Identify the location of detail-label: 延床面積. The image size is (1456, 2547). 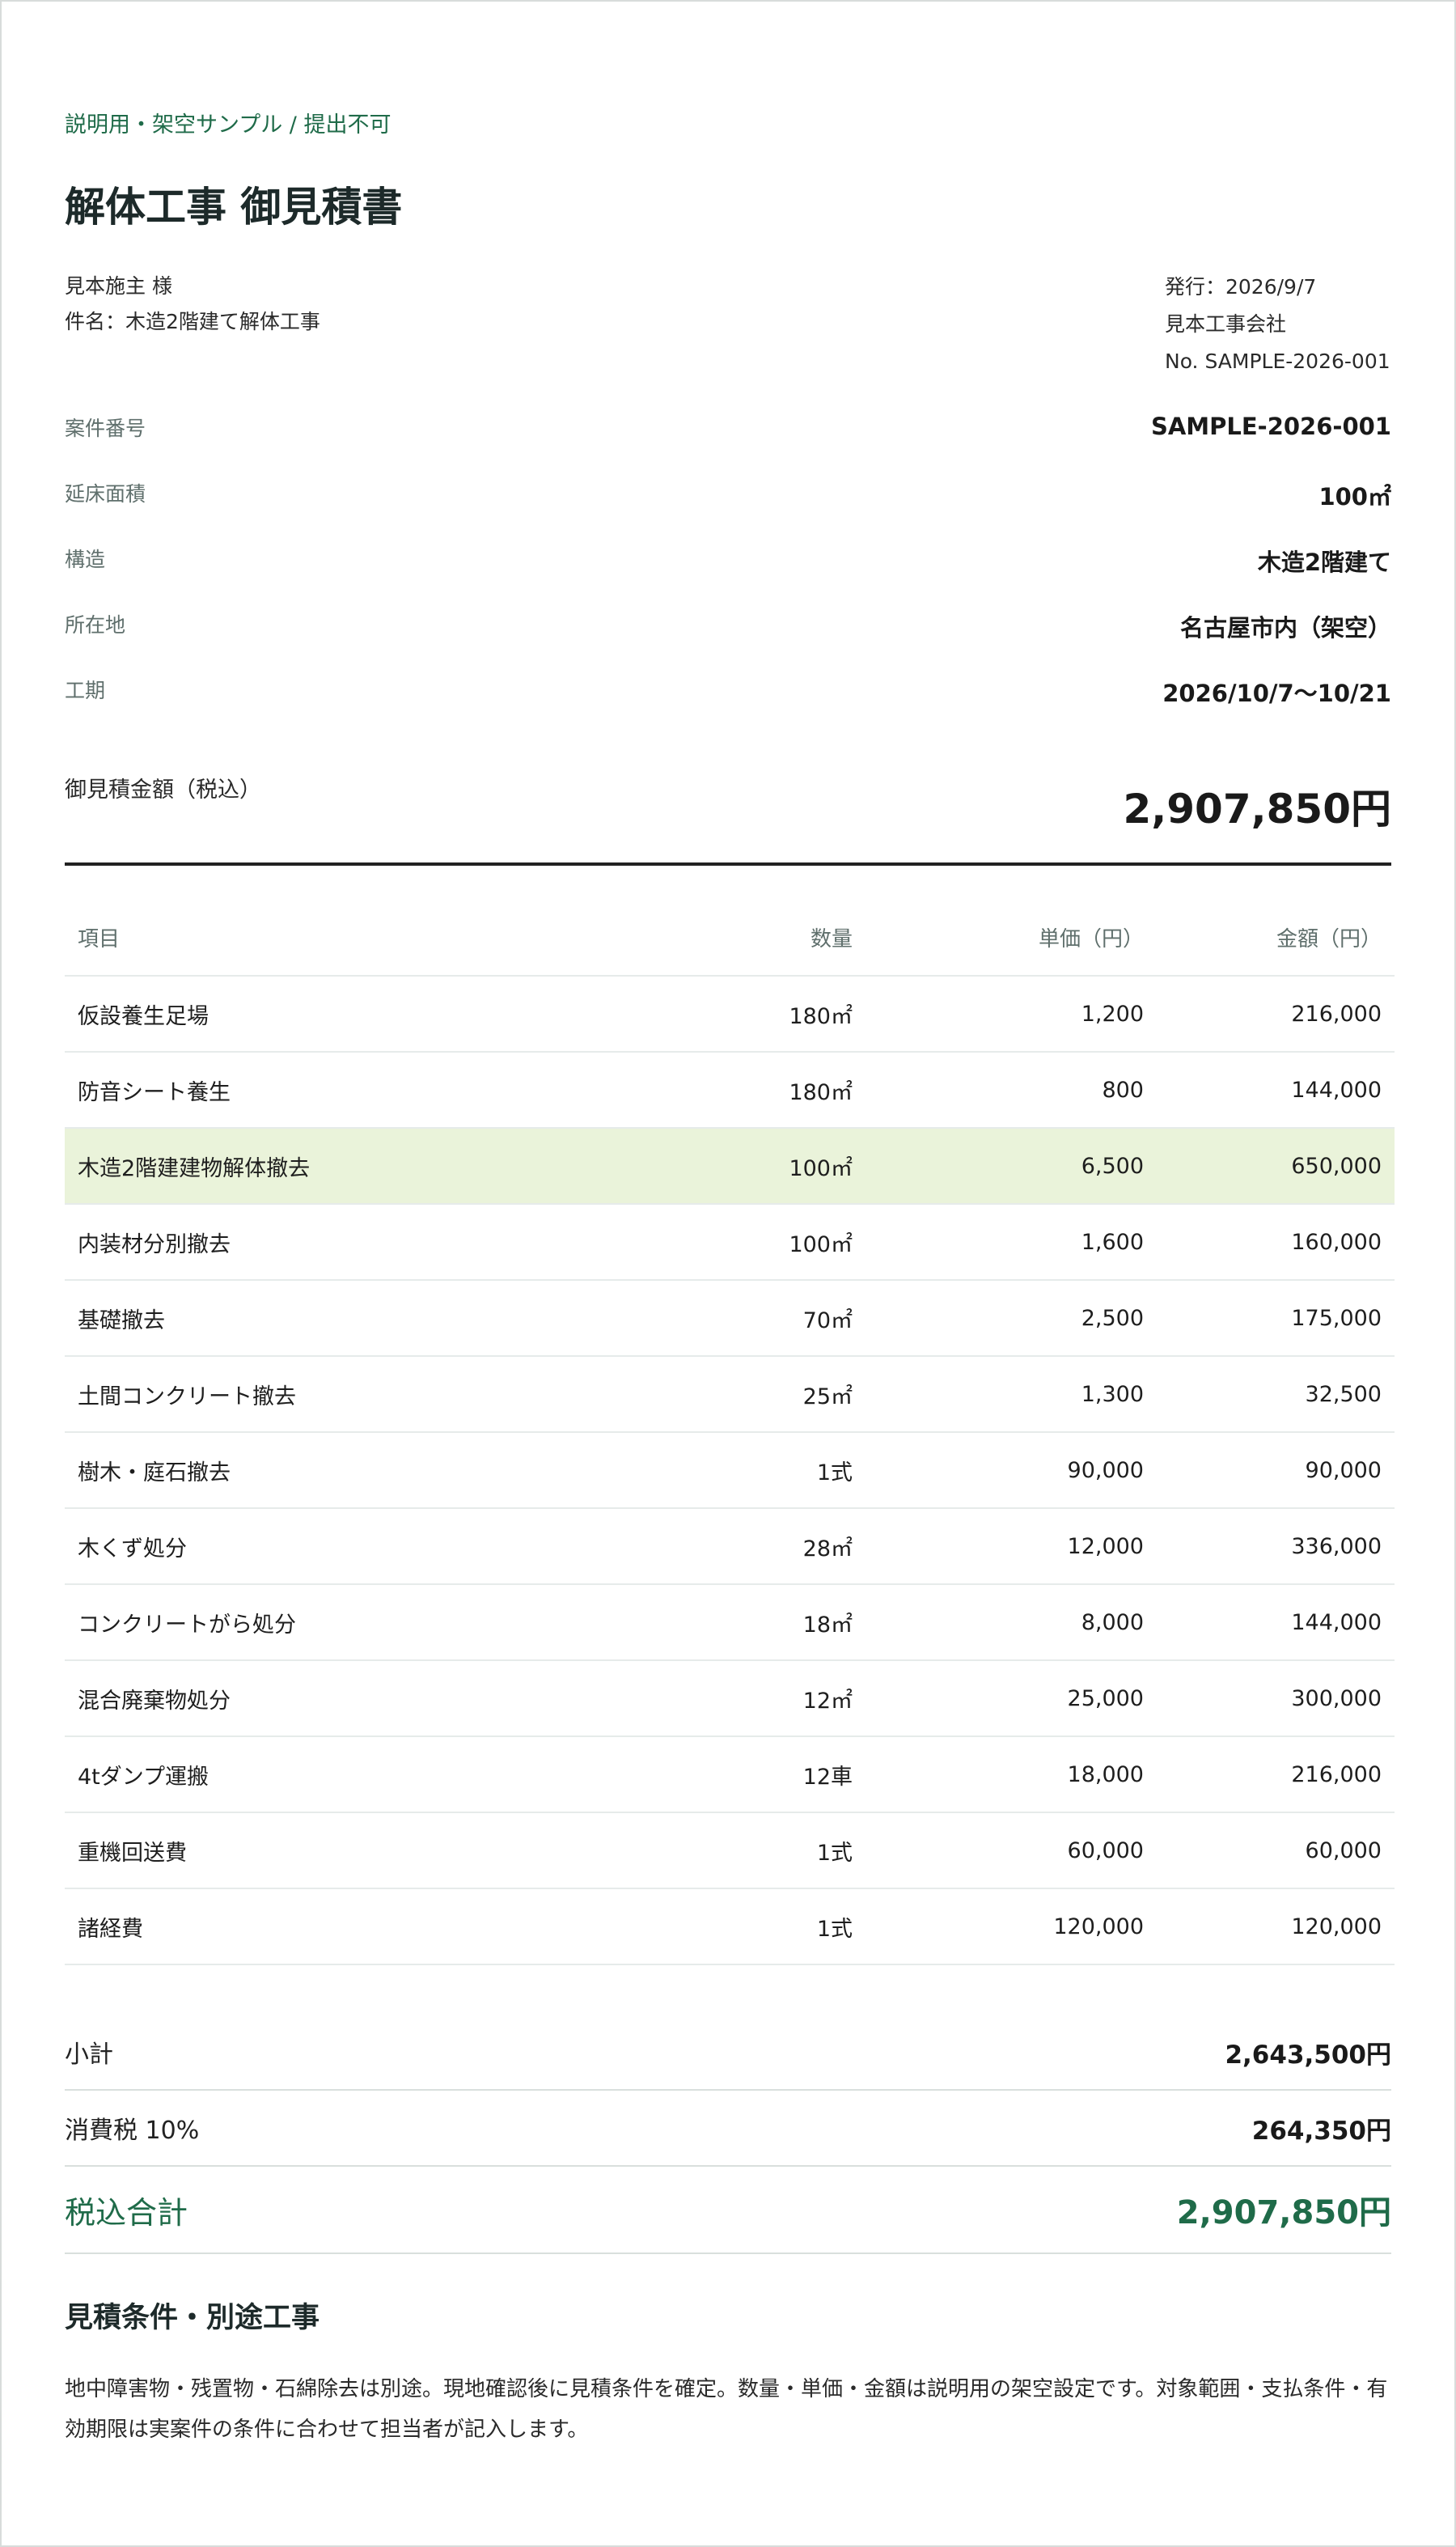
(105, 494).